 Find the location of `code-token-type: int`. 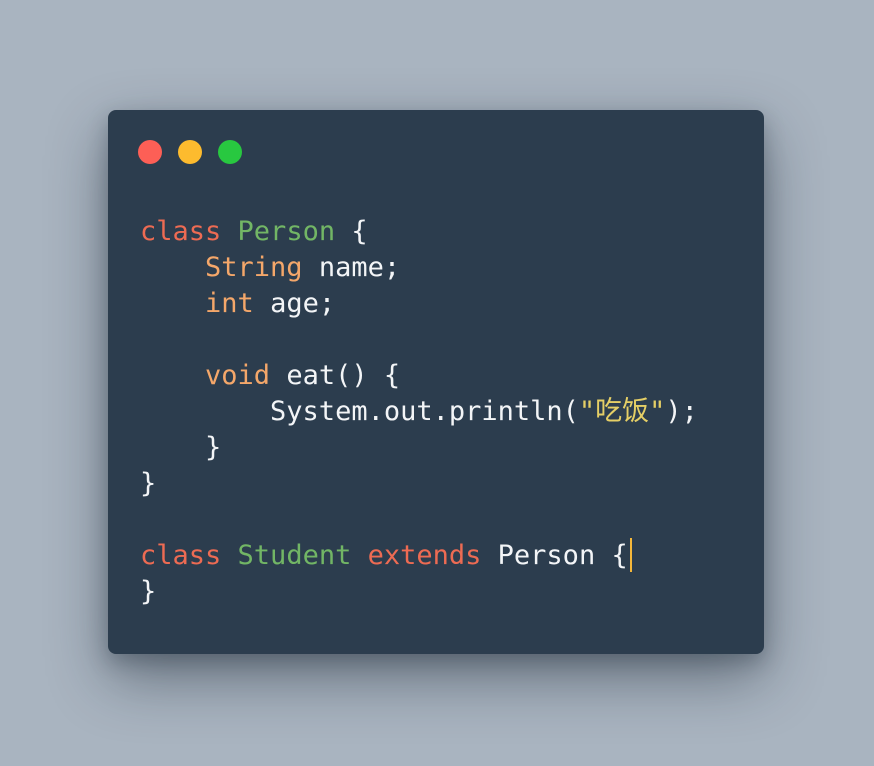

code-token-type: int is located at coordinates (229, 303).